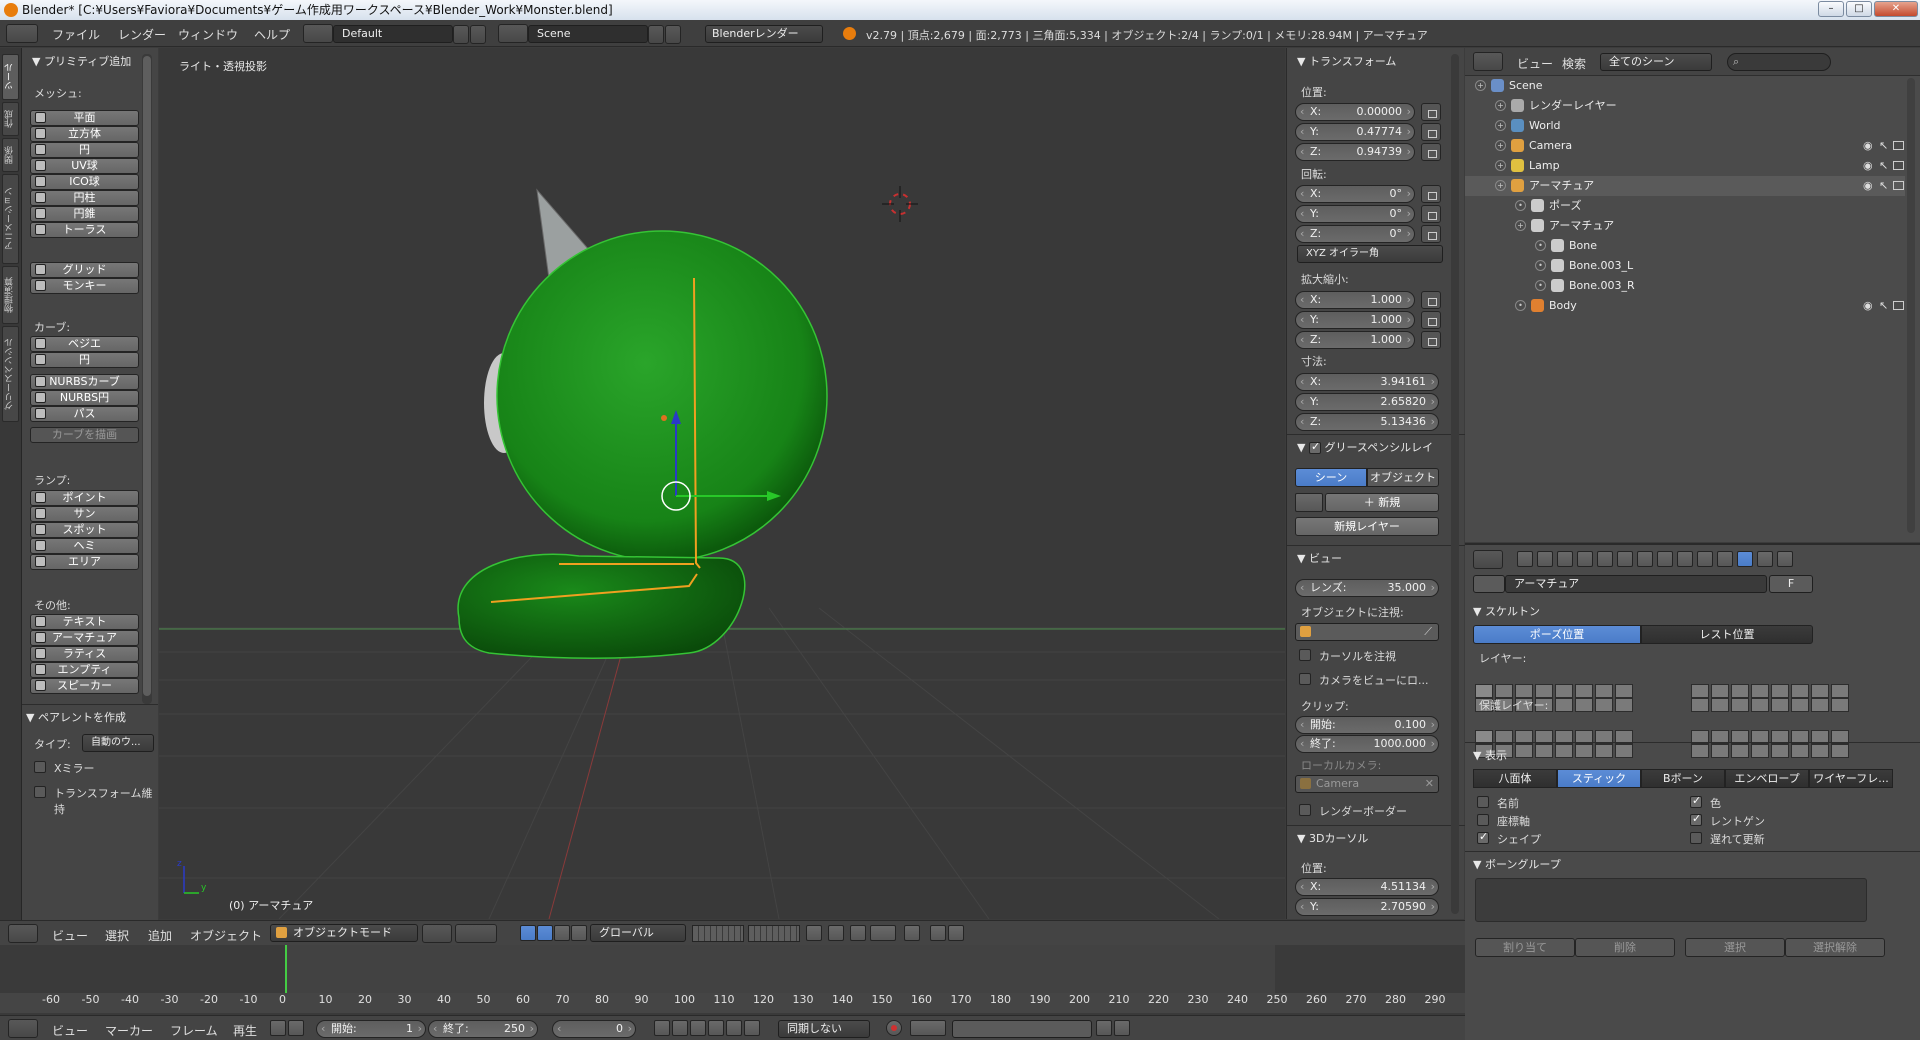 Image resolution: width=1920 pixels, height=1040 pixels. Describe the element at coordinates (296, 1028) in the screenshot. I see `lock-range-icon` at that location.